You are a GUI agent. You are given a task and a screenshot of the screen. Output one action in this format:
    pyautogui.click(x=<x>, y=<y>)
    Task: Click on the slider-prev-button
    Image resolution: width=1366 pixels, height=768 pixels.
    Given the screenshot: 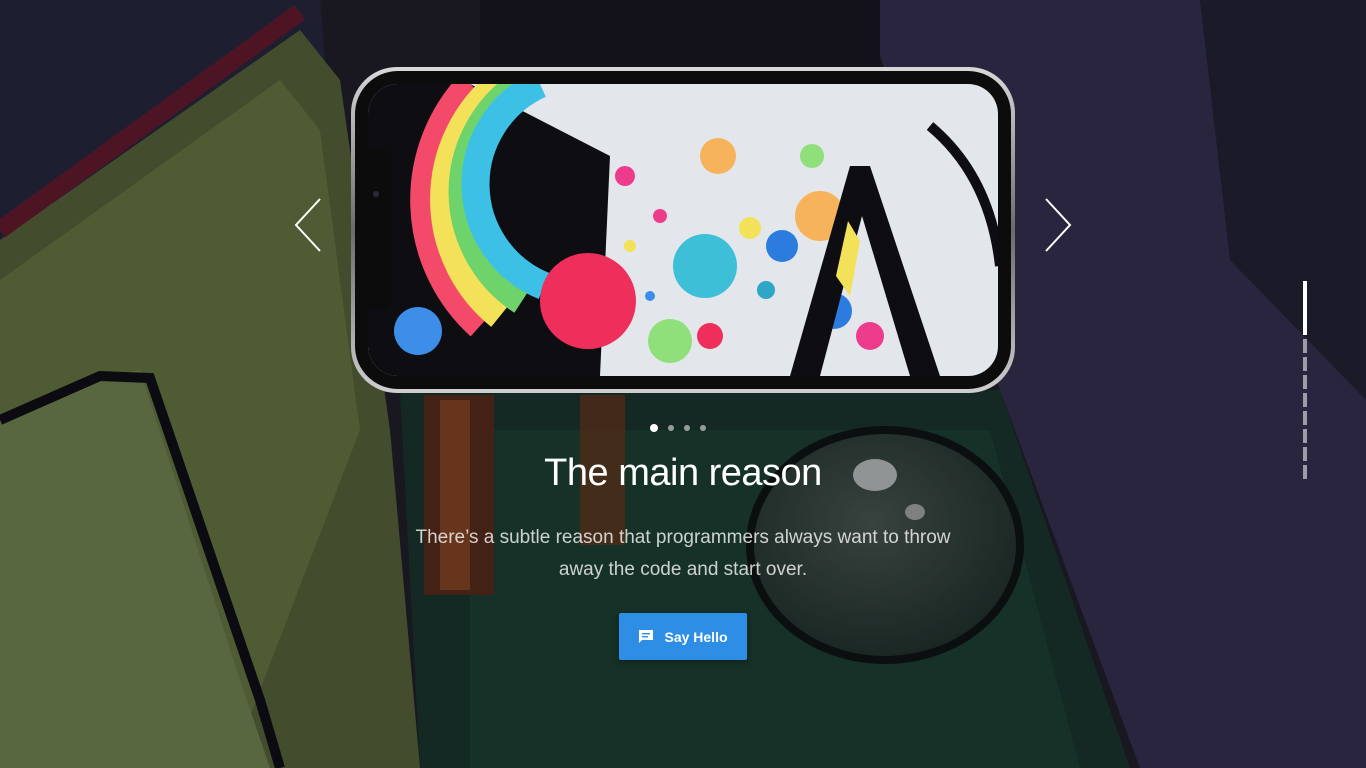 What is the action you would take?
    pyautogui.click(x=308, y=225)
    